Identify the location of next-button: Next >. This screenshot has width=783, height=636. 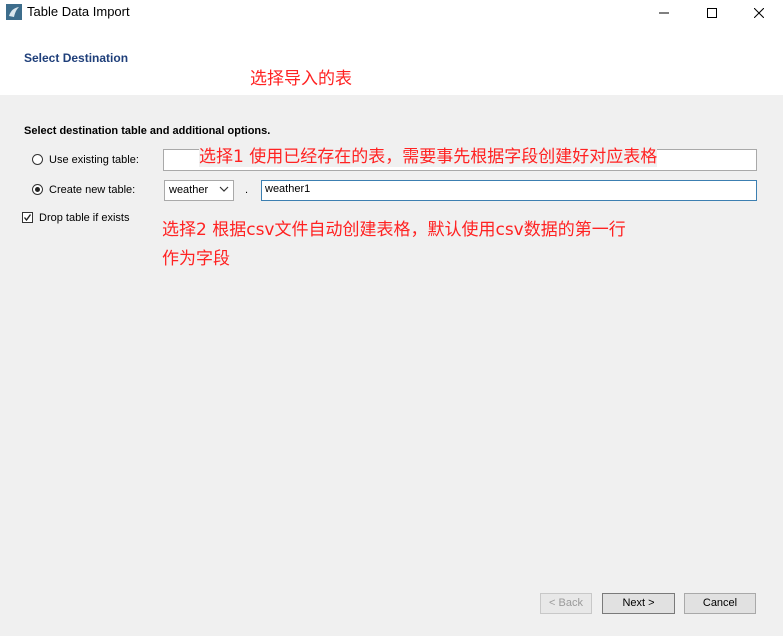
(638, 603).